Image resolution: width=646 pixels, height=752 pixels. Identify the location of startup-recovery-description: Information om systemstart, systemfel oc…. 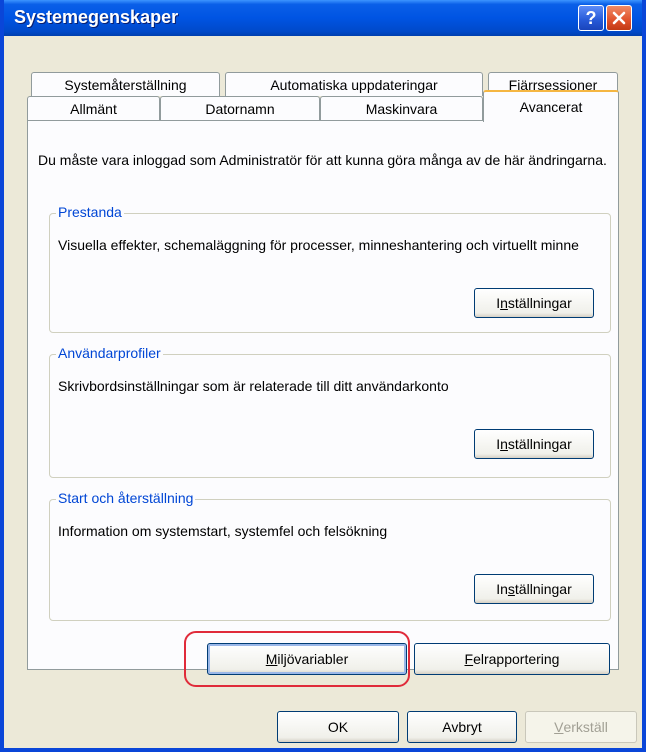
(223, 531).